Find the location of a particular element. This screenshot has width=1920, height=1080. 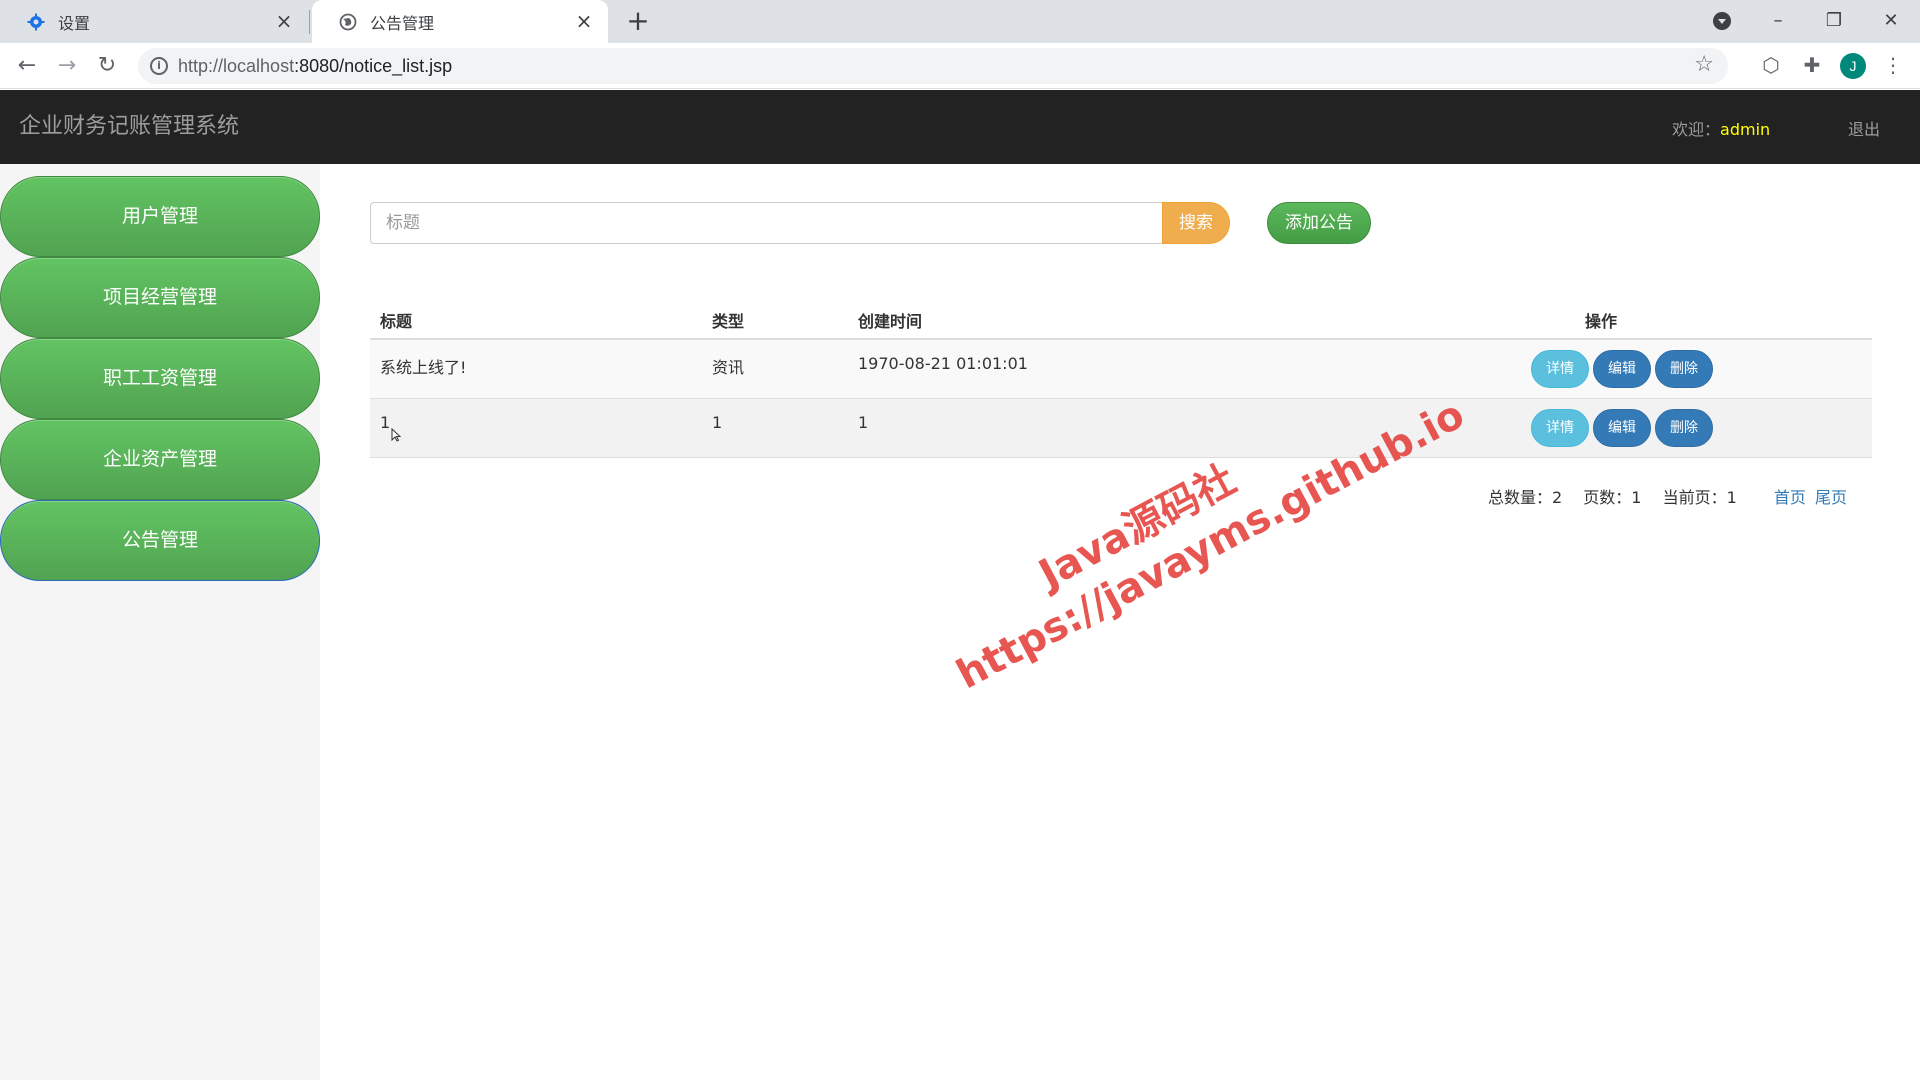

sidebar-item-salaries: 职工工资管理 is located at coordinates (160, 378).